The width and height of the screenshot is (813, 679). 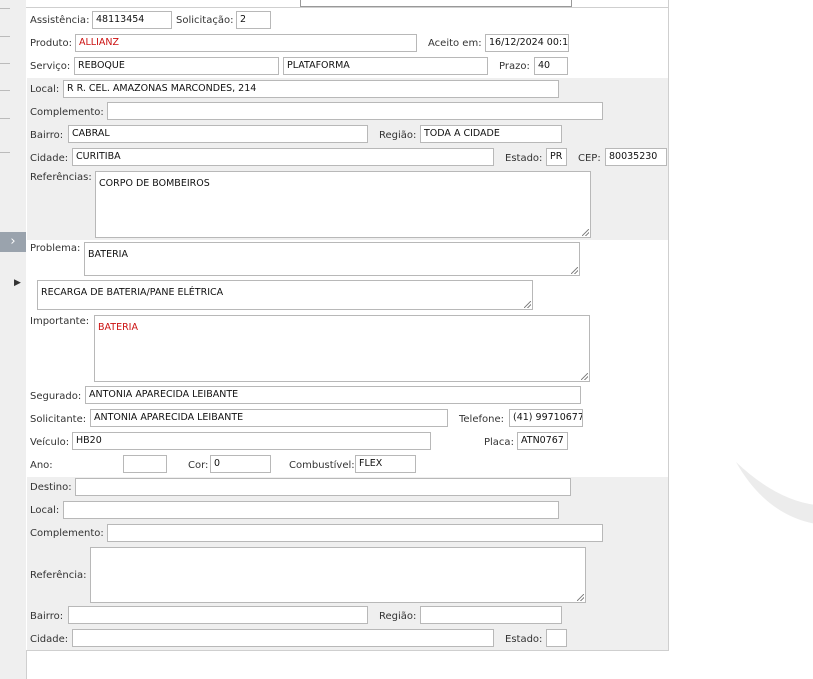 What do you see at coordinates (49, 639) in the screenshot?
I see `destino-cidade-label: Cidade:` at bounding box center [49, 639].